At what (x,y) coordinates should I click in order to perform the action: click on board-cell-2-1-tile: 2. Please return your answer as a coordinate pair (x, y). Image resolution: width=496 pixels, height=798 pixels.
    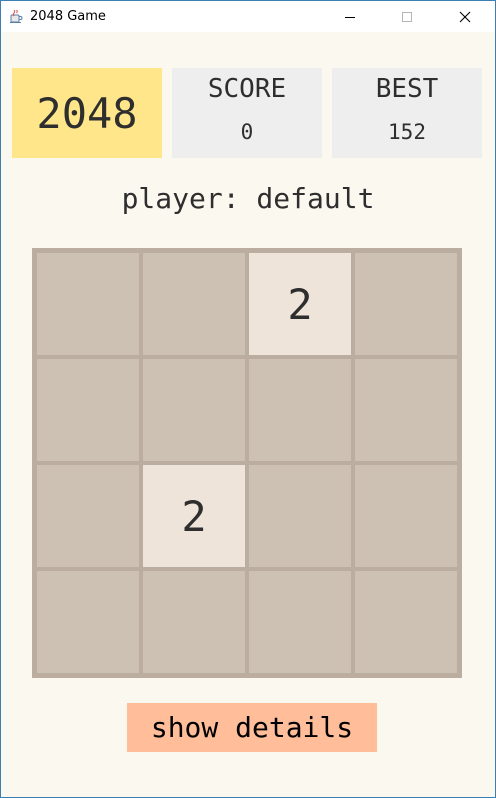
    Looking at the image, I should click on (194, 516).